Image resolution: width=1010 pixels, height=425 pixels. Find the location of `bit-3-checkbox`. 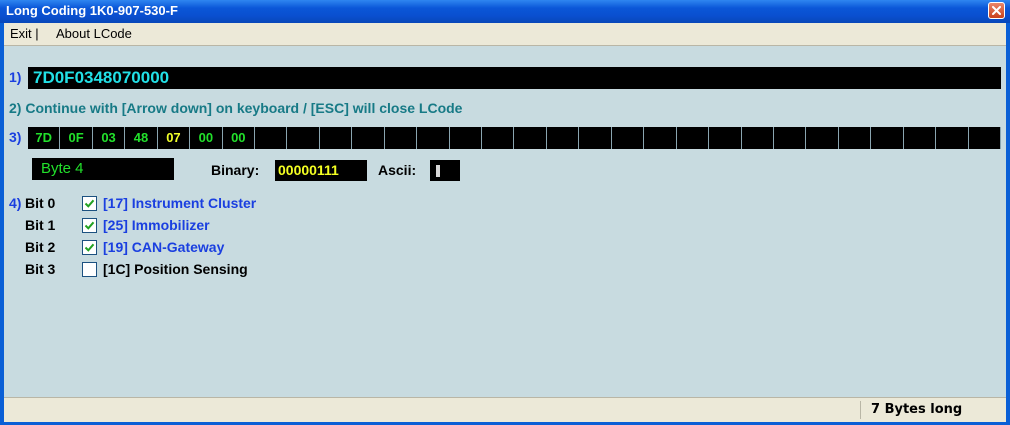

bit-3-checkbox is located at coordinates (89, 269).